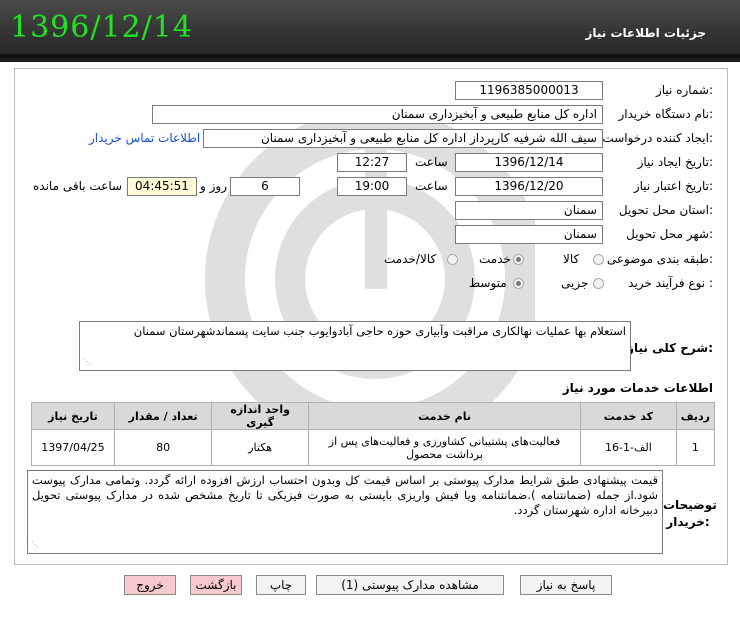 Image resolution: width=740 pixels, height=627 pixels. What do you see at coordinates (529, 162) in the screenshot?
I see `created-date-field: 1396/12/14` at bounding box center [529, 162].